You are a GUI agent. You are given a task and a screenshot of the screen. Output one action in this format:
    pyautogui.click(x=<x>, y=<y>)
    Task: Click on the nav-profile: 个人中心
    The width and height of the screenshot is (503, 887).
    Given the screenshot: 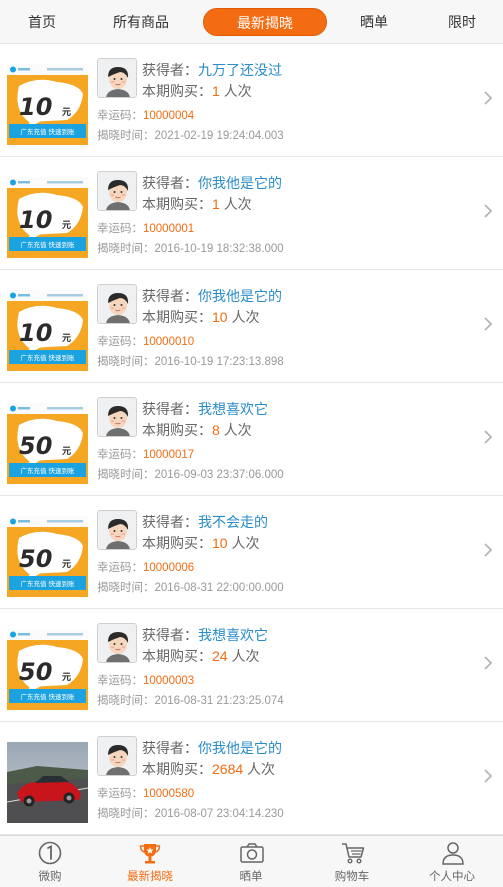 What is the action you would take?
    pyautogui.click(x=452, y=861)
    